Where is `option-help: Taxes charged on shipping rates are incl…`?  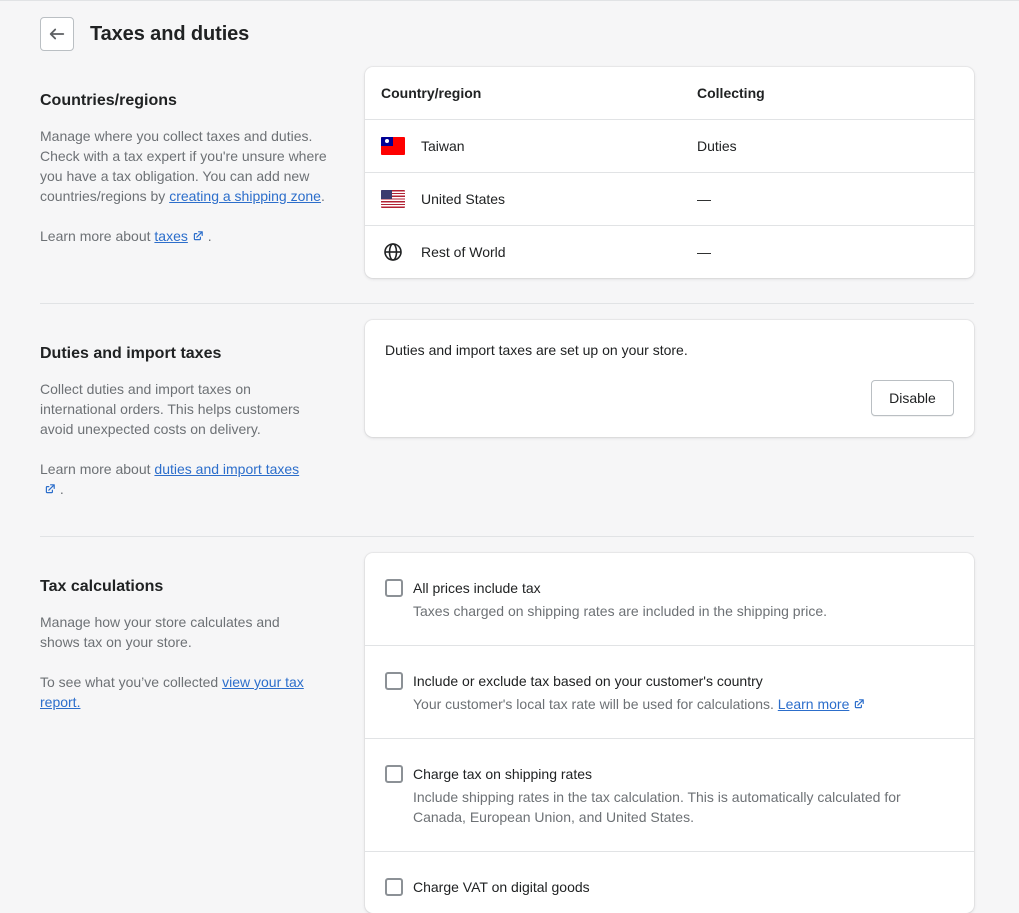
option-help: Taxes charged on shipping rates are incl… is located at coordinates (620, 611).